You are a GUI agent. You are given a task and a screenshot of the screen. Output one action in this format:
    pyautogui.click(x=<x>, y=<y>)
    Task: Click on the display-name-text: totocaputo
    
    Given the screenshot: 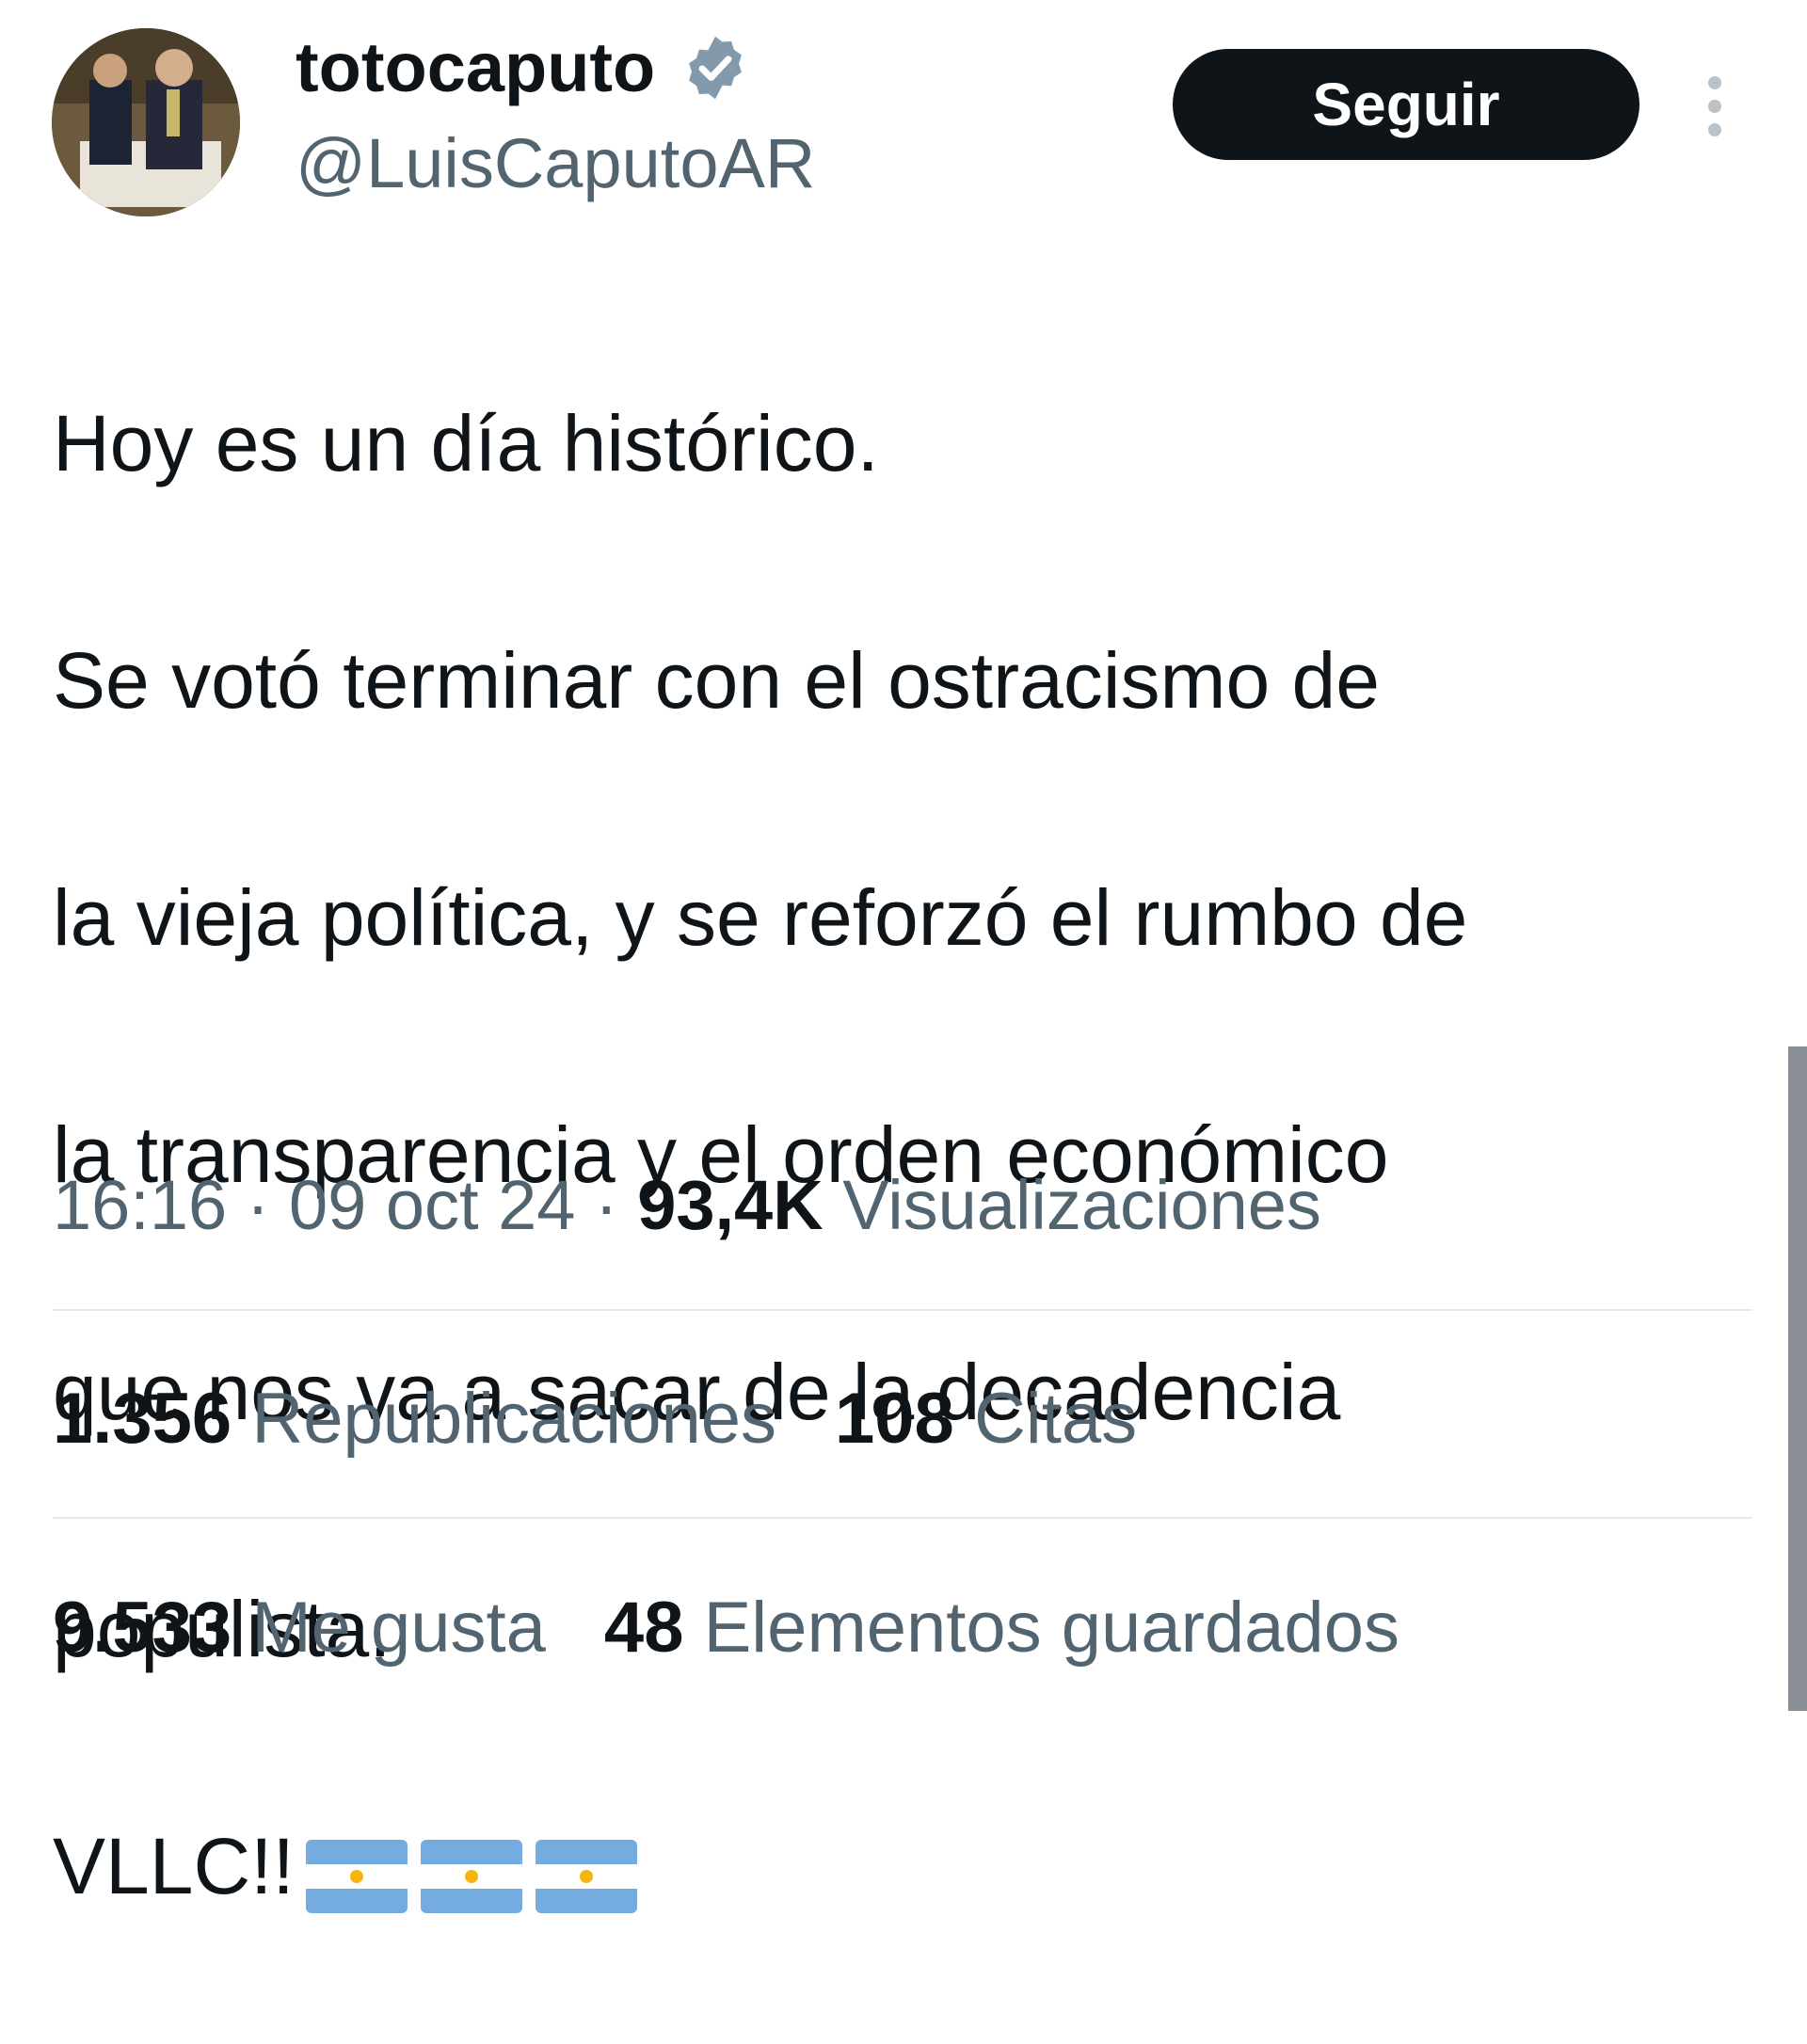 What is the action you would take?
    pyautogui.click(x=476, y=67)
    